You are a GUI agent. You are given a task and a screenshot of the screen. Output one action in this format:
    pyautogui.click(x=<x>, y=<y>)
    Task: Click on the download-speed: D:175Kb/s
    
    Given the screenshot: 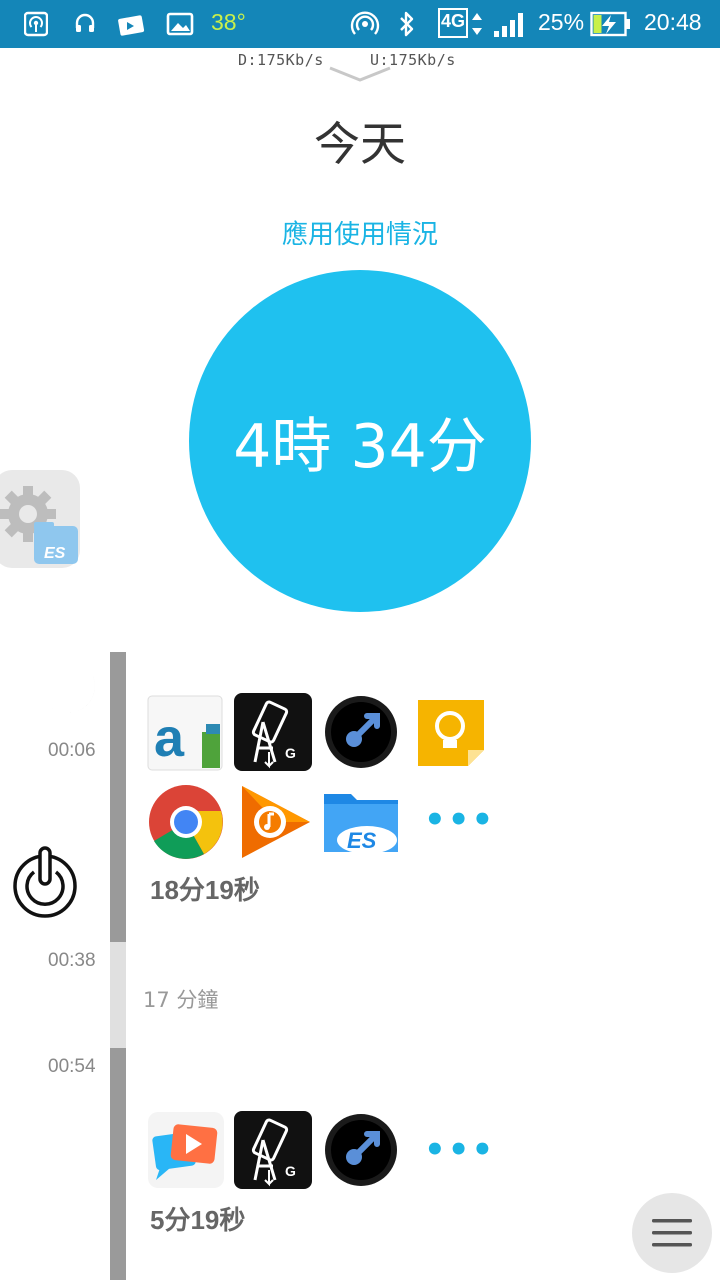 What is the action you would take?
    pyautogui.click(x=281, y=60)
    